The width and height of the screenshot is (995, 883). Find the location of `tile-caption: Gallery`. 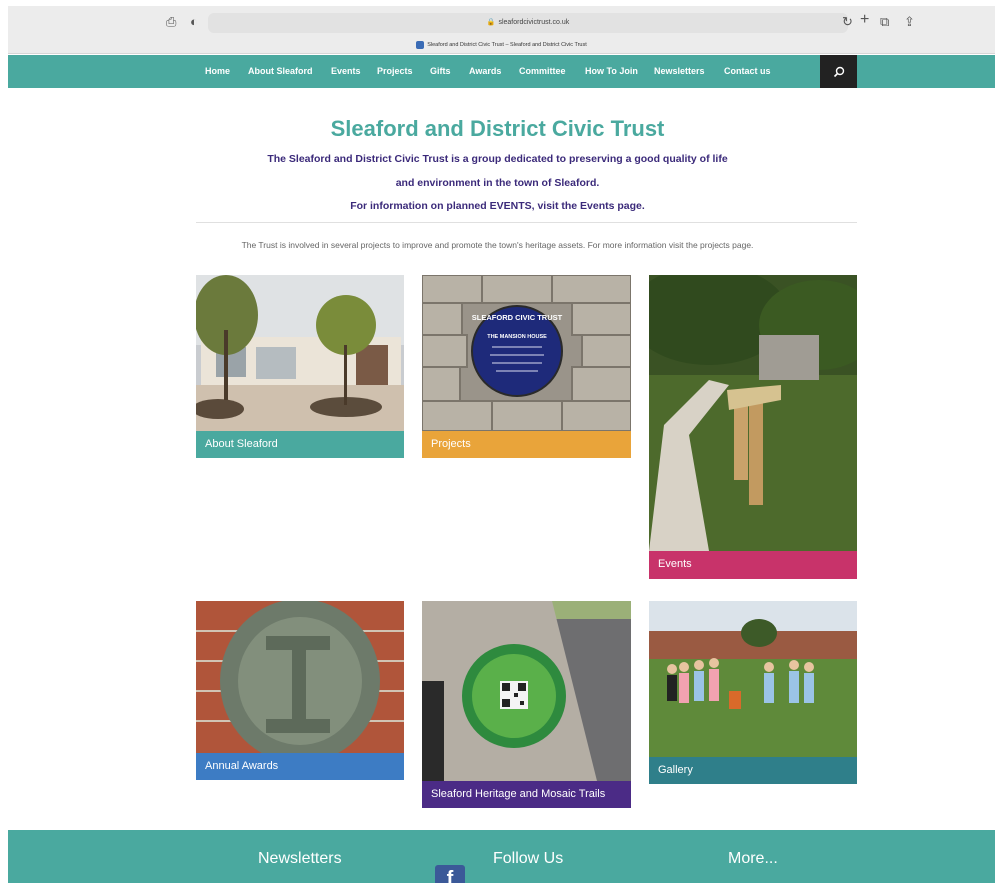

tile-caption: Gallery is located at coordinates (753, 770).